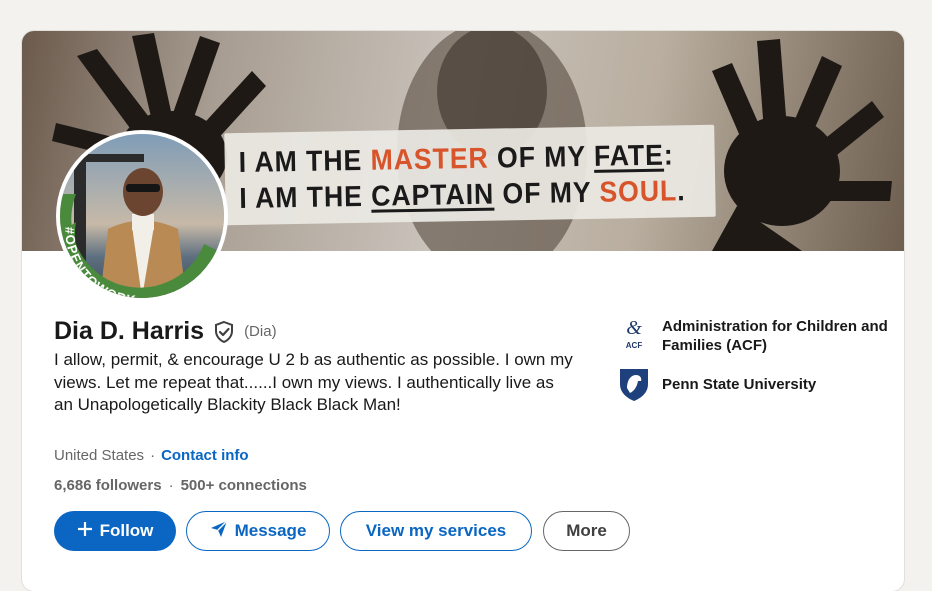 This screenshot has height=591, width=932. I want to click on network-stats: 6,686 followers · 500+ connections, so click(180, 485).